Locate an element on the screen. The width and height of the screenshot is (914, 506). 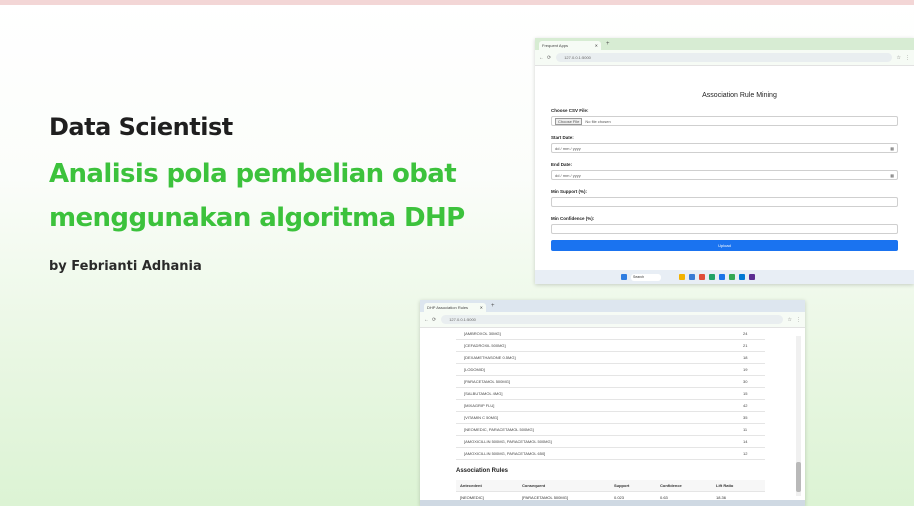
itemset-count: 12 is located at coordinates (745, 453).